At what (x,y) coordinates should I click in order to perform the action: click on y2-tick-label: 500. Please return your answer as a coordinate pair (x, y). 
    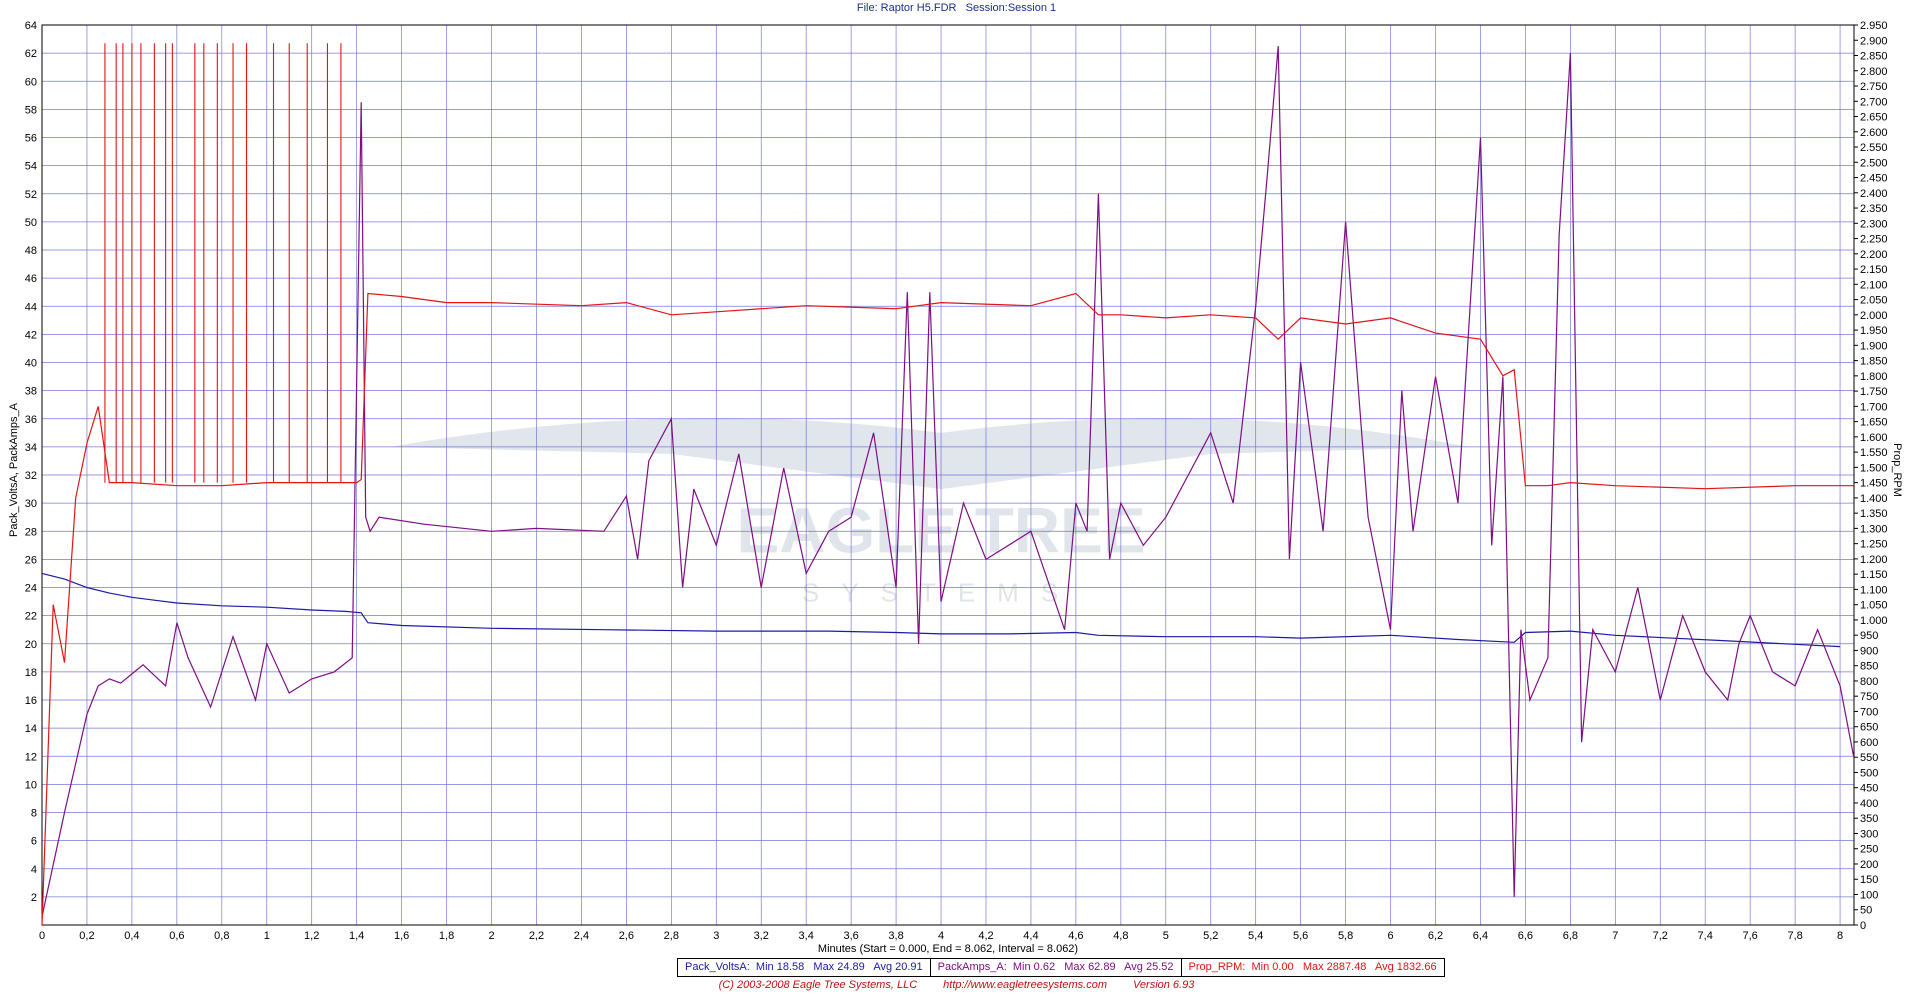
    Looking at the image, I should click on (1869, 773).